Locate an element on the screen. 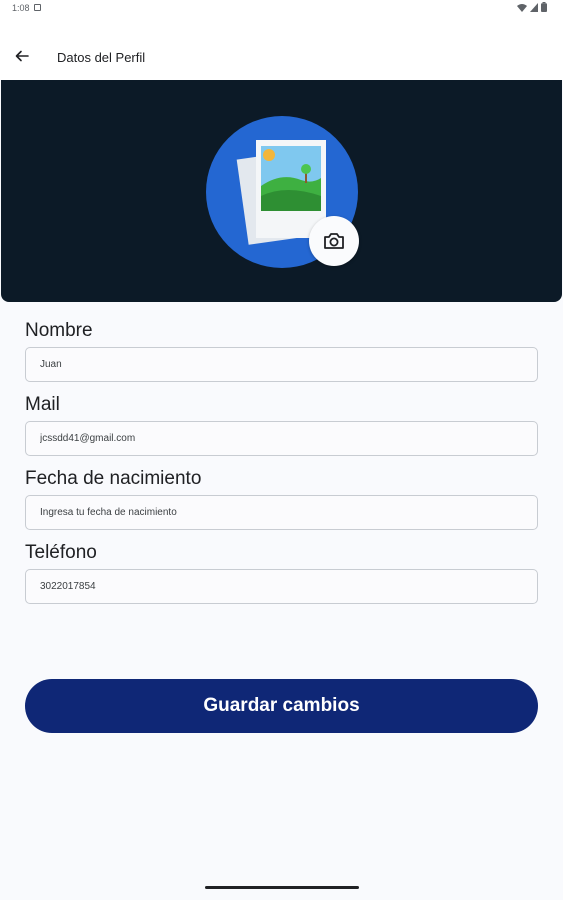 The height and width of the screenshot is (900, 563). gesture-nav-handle is located at coordinates (282, 887).